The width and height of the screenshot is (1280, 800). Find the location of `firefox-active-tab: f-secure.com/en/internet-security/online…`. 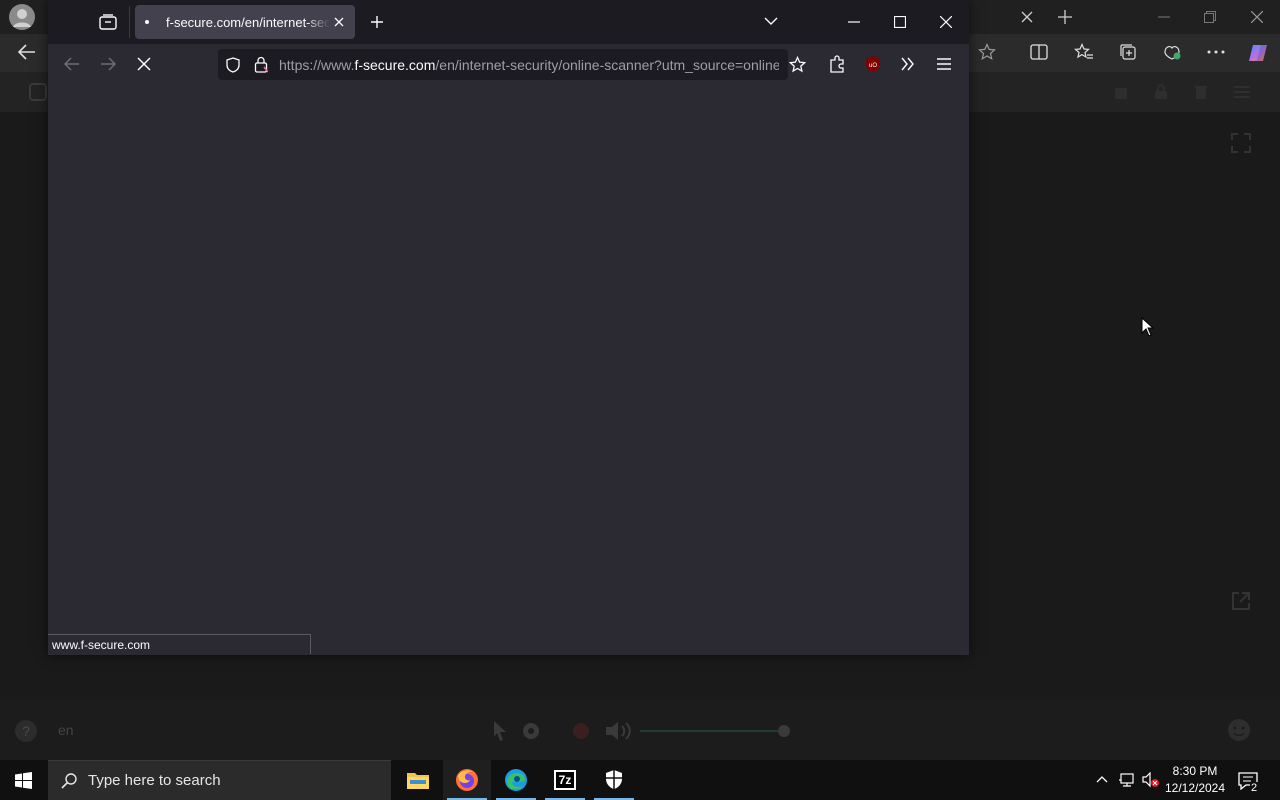

firefox-active-tab: f-secure.com/en/internet-security/online… is located at coordinates (245, 22).